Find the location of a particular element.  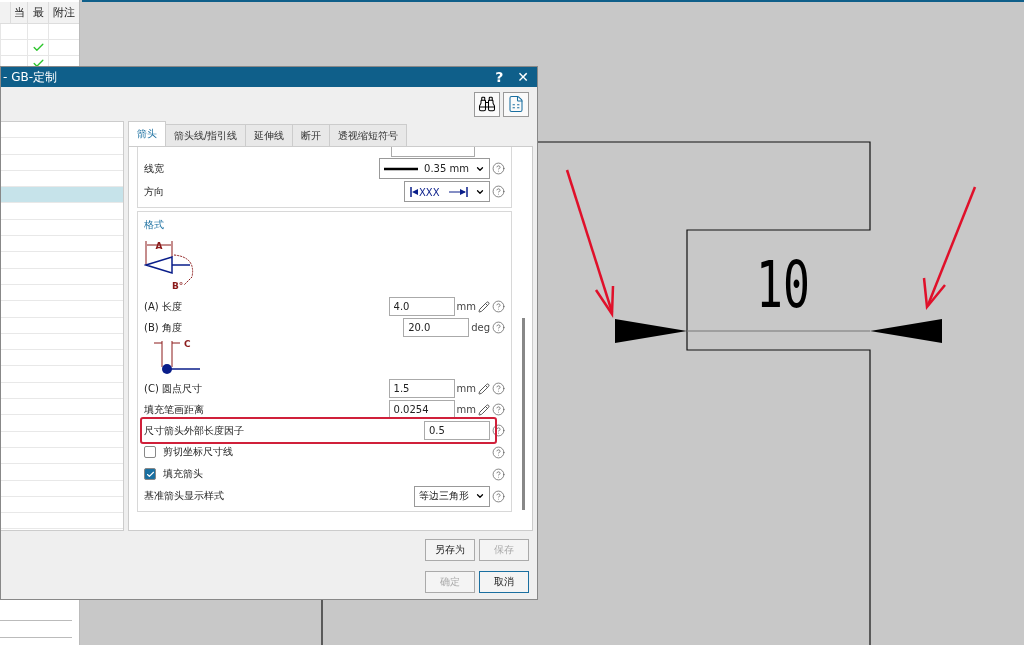

tab: 箭头 is located at coordinates (147, 133).